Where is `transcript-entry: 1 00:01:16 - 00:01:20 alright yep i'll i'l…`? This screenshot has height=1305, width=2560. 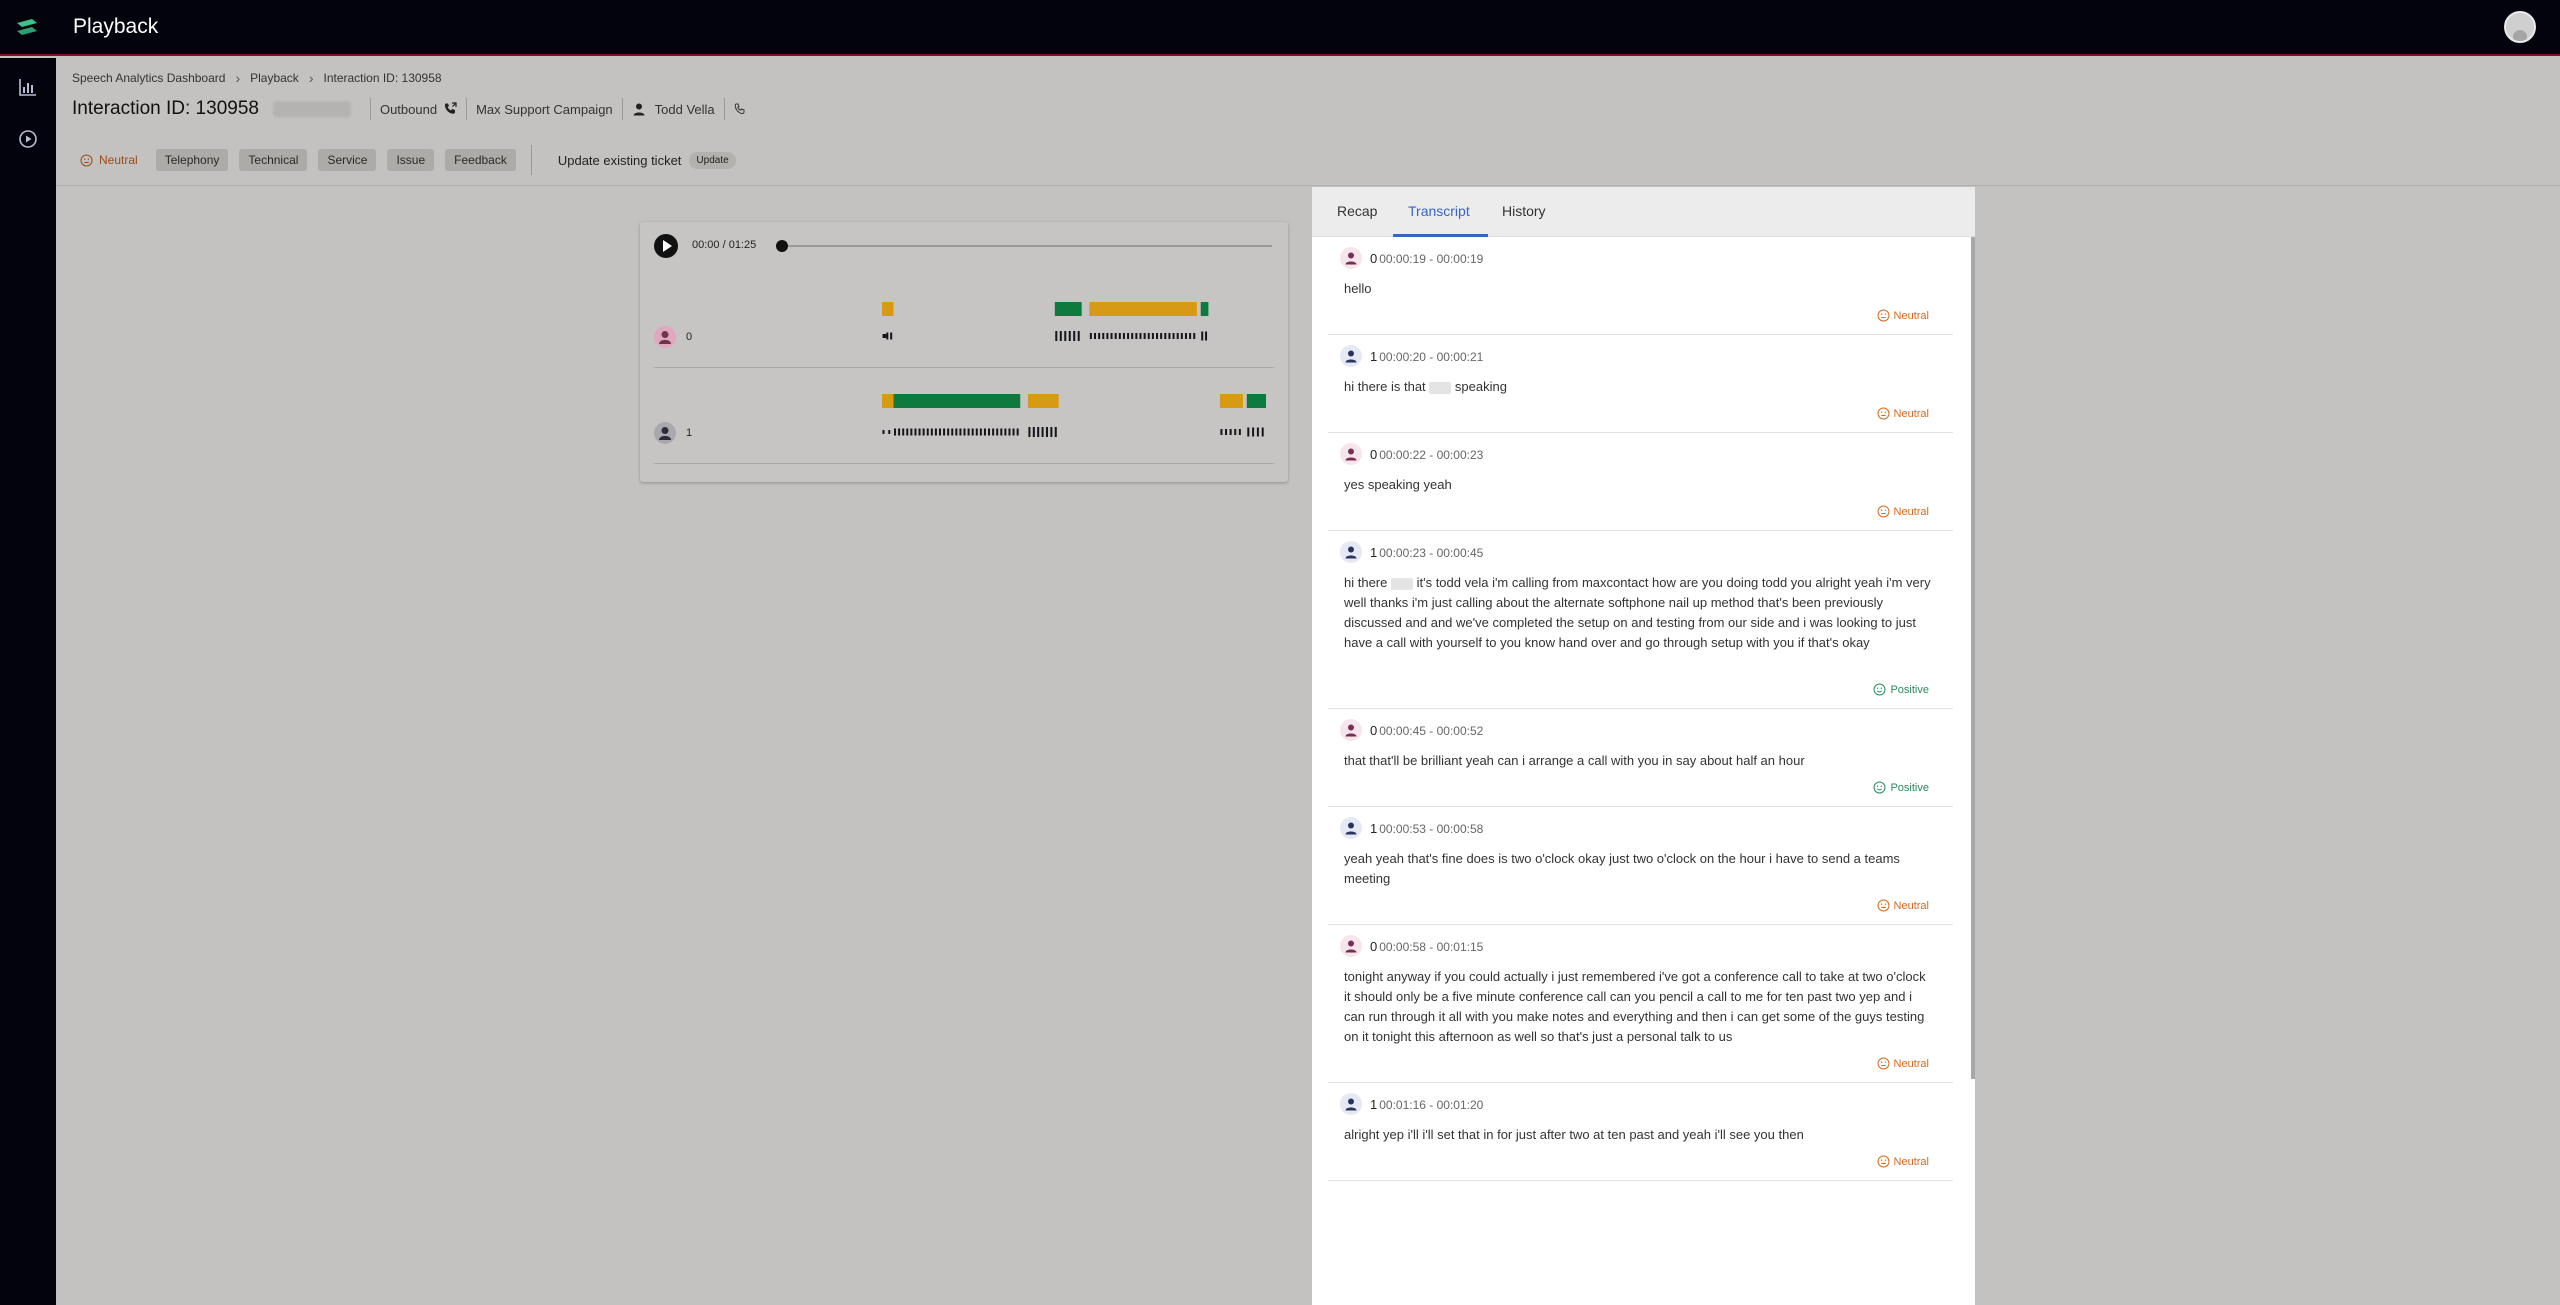
transcript-entry: 1 00:01:16 - 00:01:20 alright yep i'll i'l… is located at coordinates (1640, 1132).